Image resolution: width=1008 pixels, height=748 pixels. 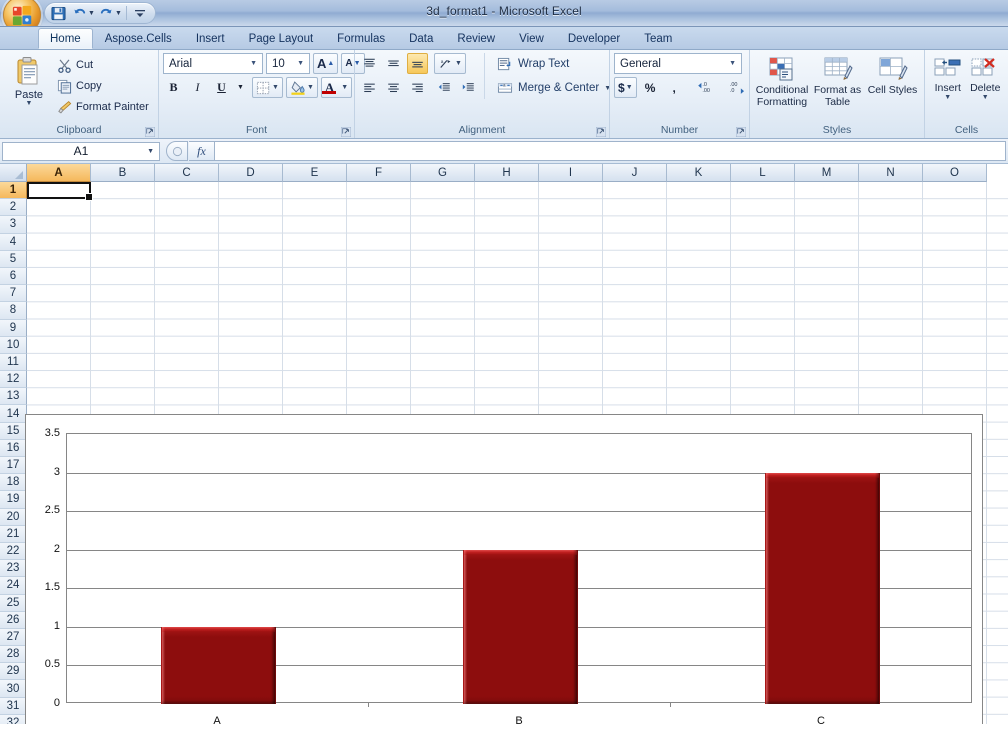 I want to click on column-headers: A B C D E F G H I J K L M N O, so click(x=504, y=173).